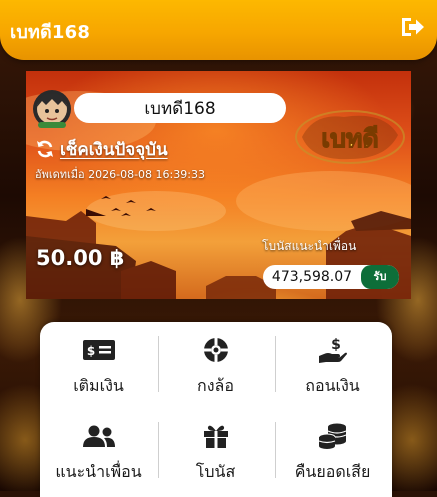 The image size is (437, 497). I want to click on app-title: เบทดี168, so click(50, 32).